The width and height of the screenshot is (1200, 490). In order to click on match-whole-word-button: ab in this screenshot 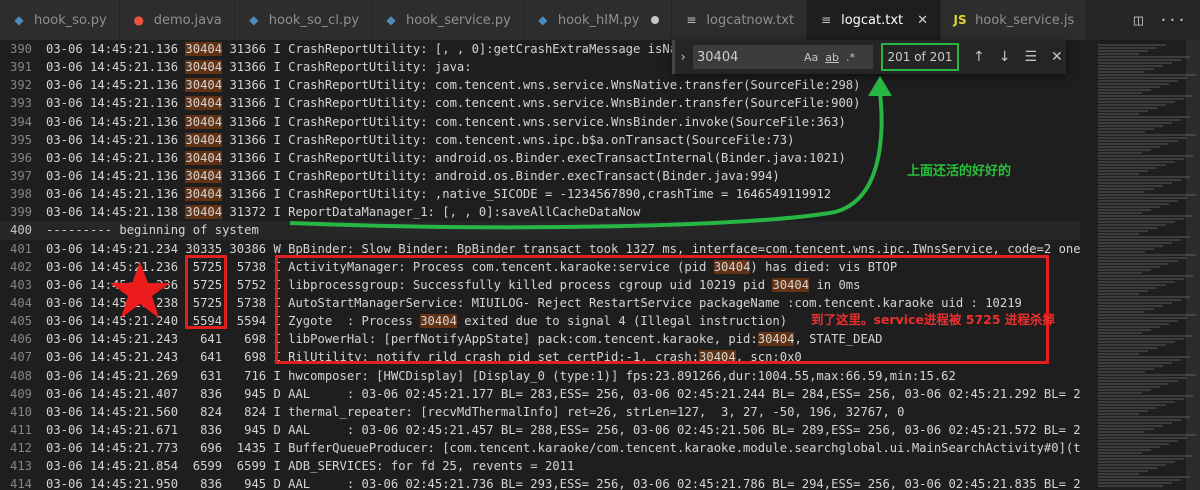, I will do `click(832, 57)`.